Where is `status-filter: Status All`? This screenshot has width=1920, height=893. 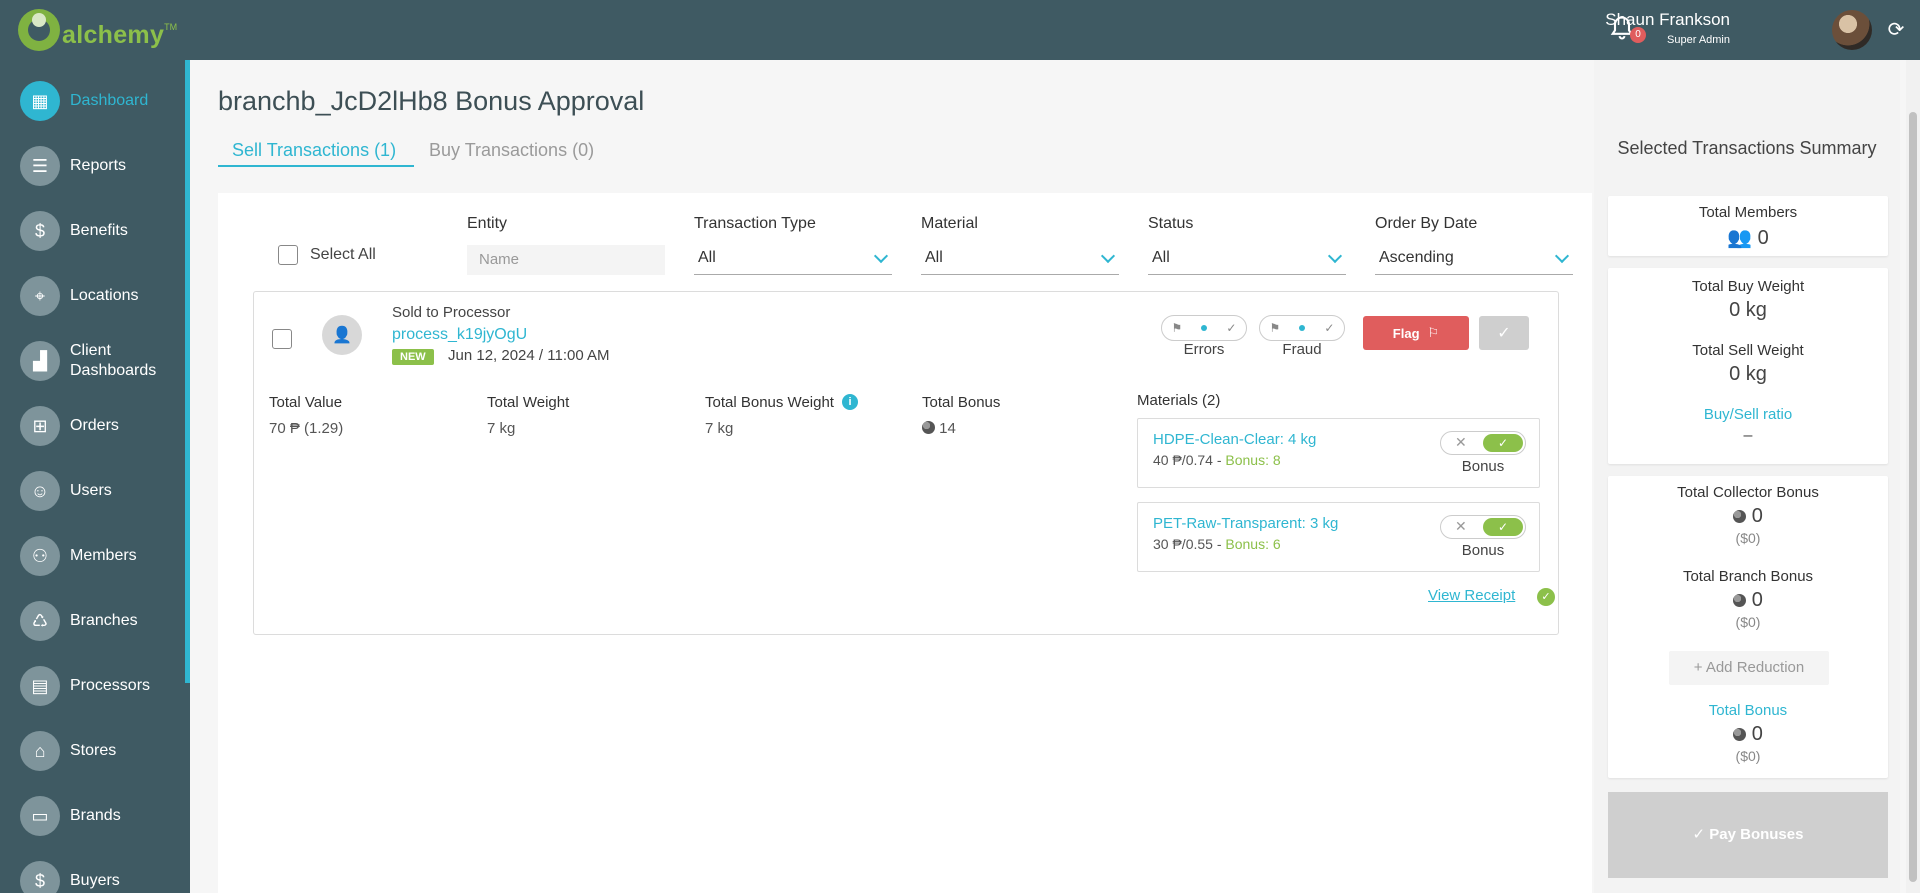
status-filter: Status All is located at coordinates (1247, 245).